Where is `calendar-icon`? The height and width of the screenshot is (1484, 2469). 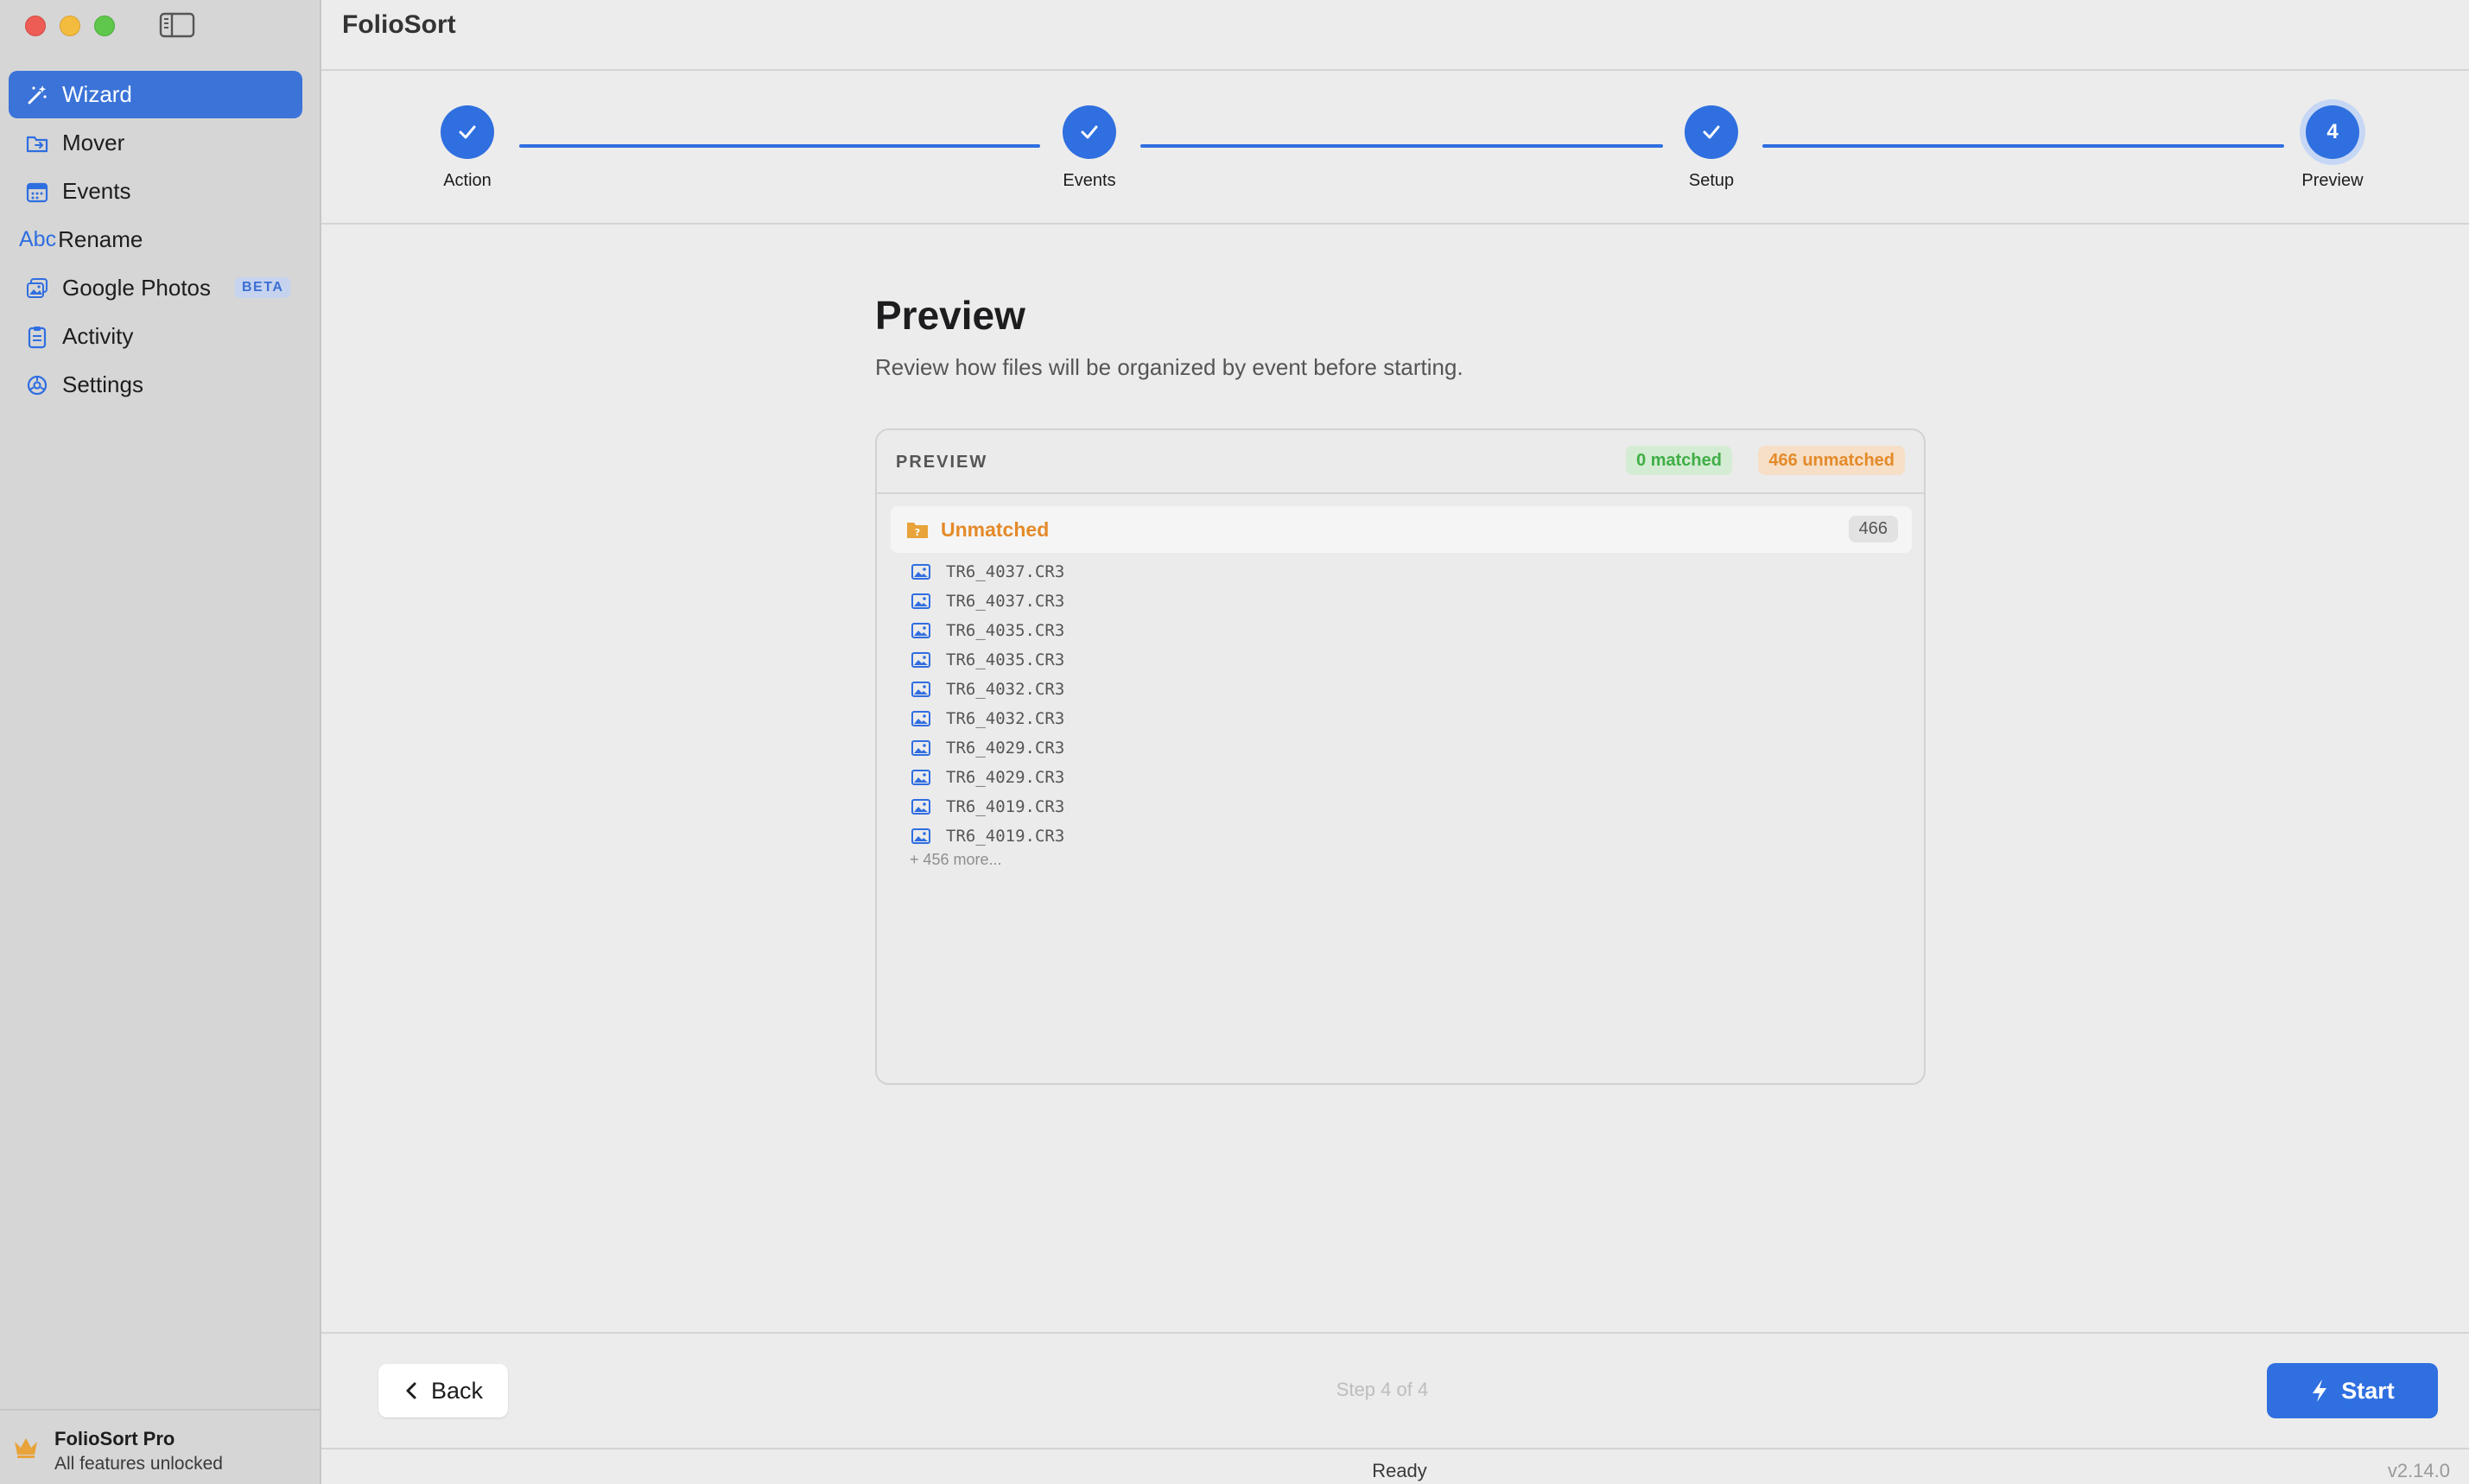
calendar-icon is located at coordinates (37, 192).